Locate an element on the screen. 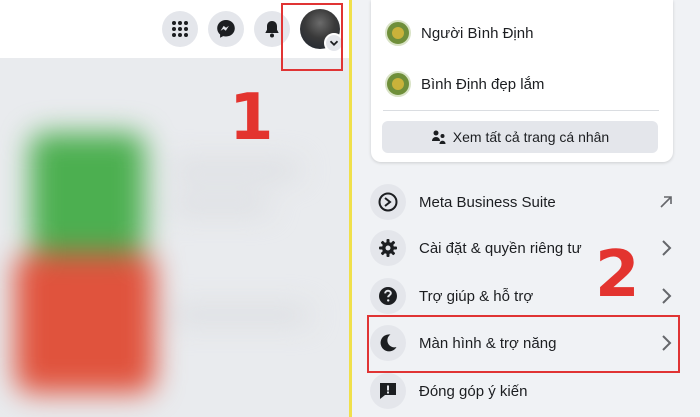  menu-item-label: Meta Business Suite is located at coordinates (487, 202).